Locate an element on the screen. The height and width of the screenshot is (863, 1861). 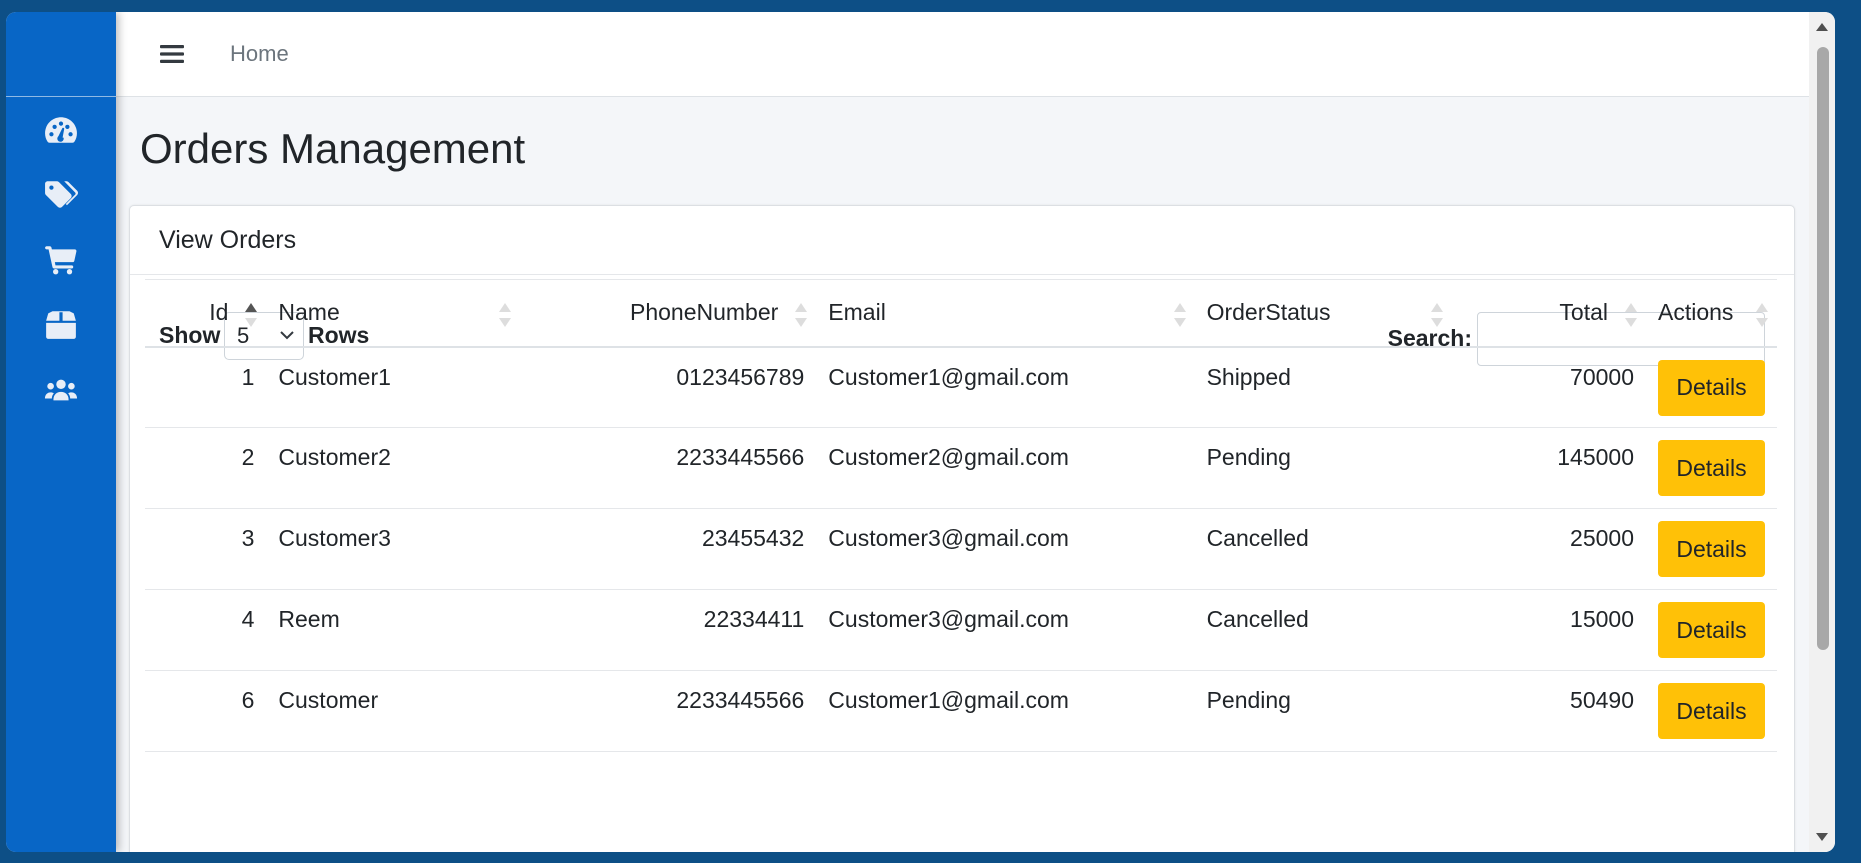
cell-name: Customer2 is located at coordinates (334, 457).